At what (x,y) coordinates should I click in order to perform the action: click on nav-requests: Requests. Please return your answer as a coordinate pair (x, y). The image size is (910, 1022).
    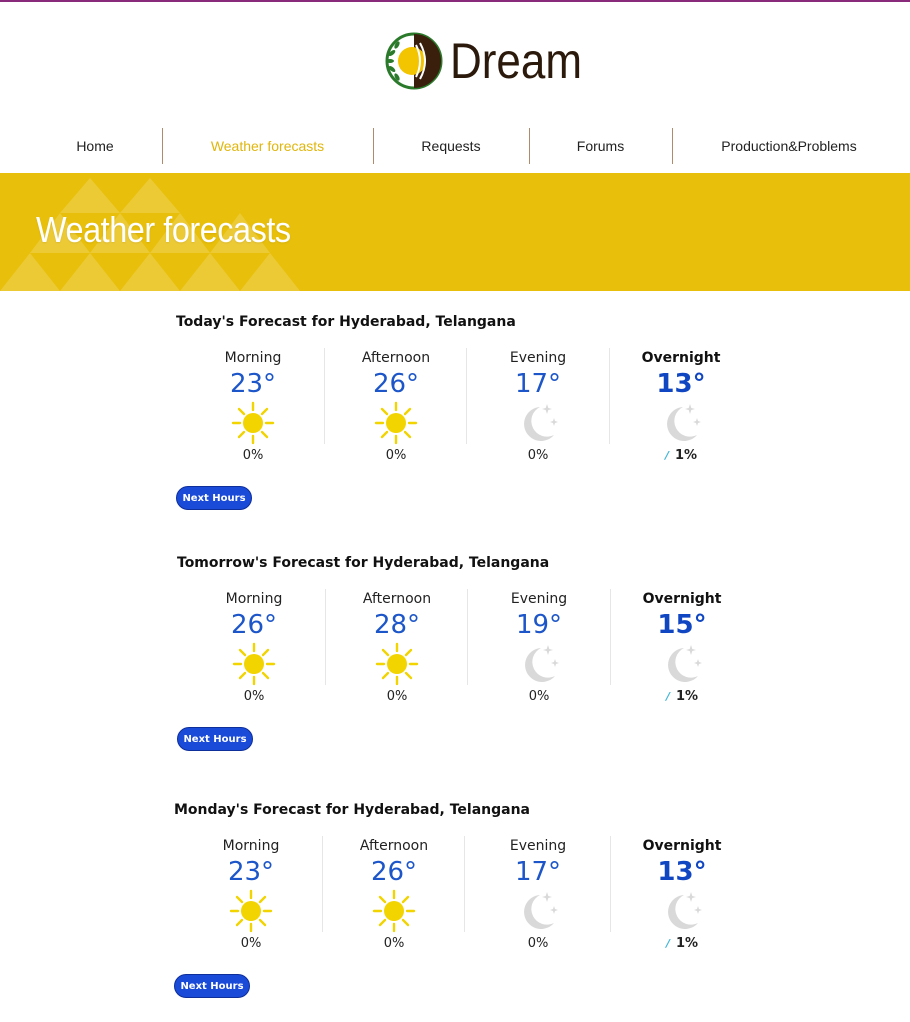
    Looking at the image, I should click on (451, 146).